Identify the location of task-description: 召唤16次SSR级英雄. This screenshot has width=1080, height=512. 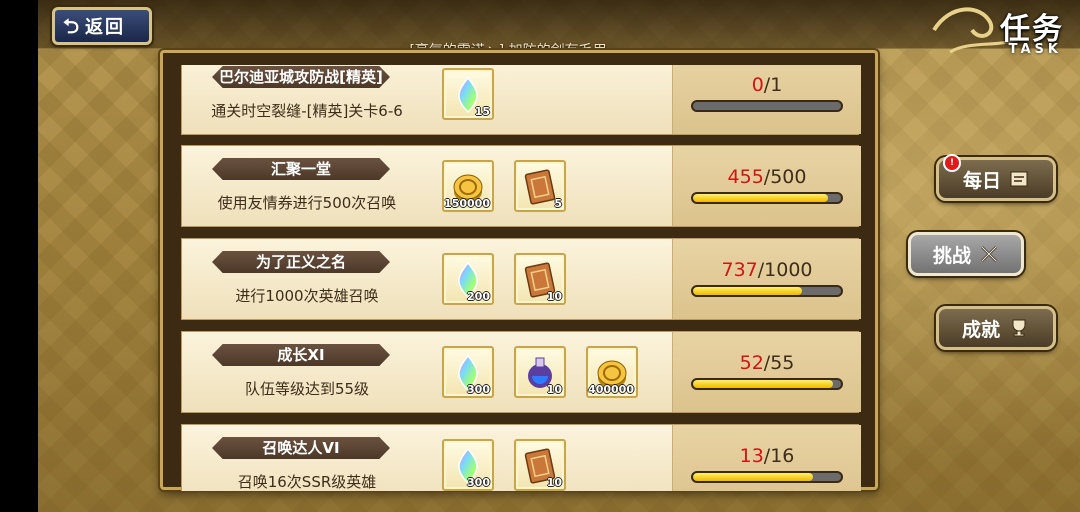
(307, 482).